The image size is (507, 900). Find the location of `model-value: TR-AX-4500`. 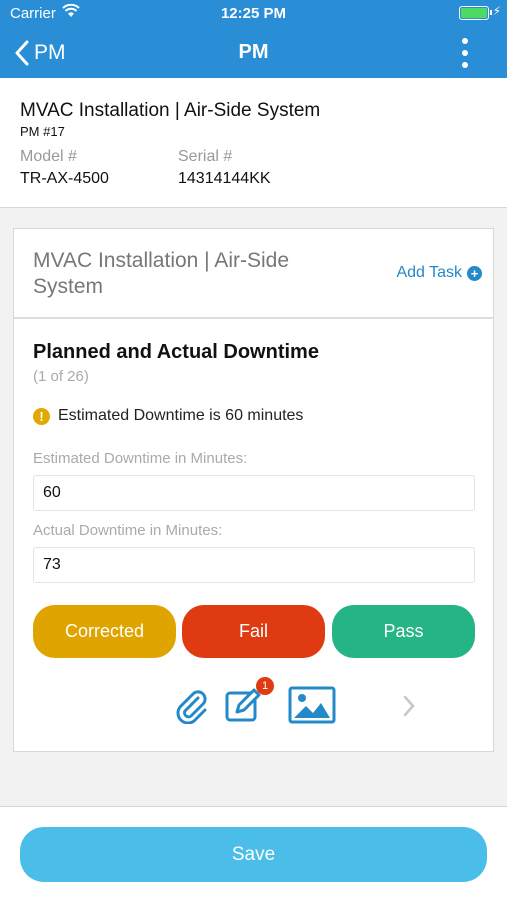

model-value: TR-AX-4500 is located at coordinates (64, 178).